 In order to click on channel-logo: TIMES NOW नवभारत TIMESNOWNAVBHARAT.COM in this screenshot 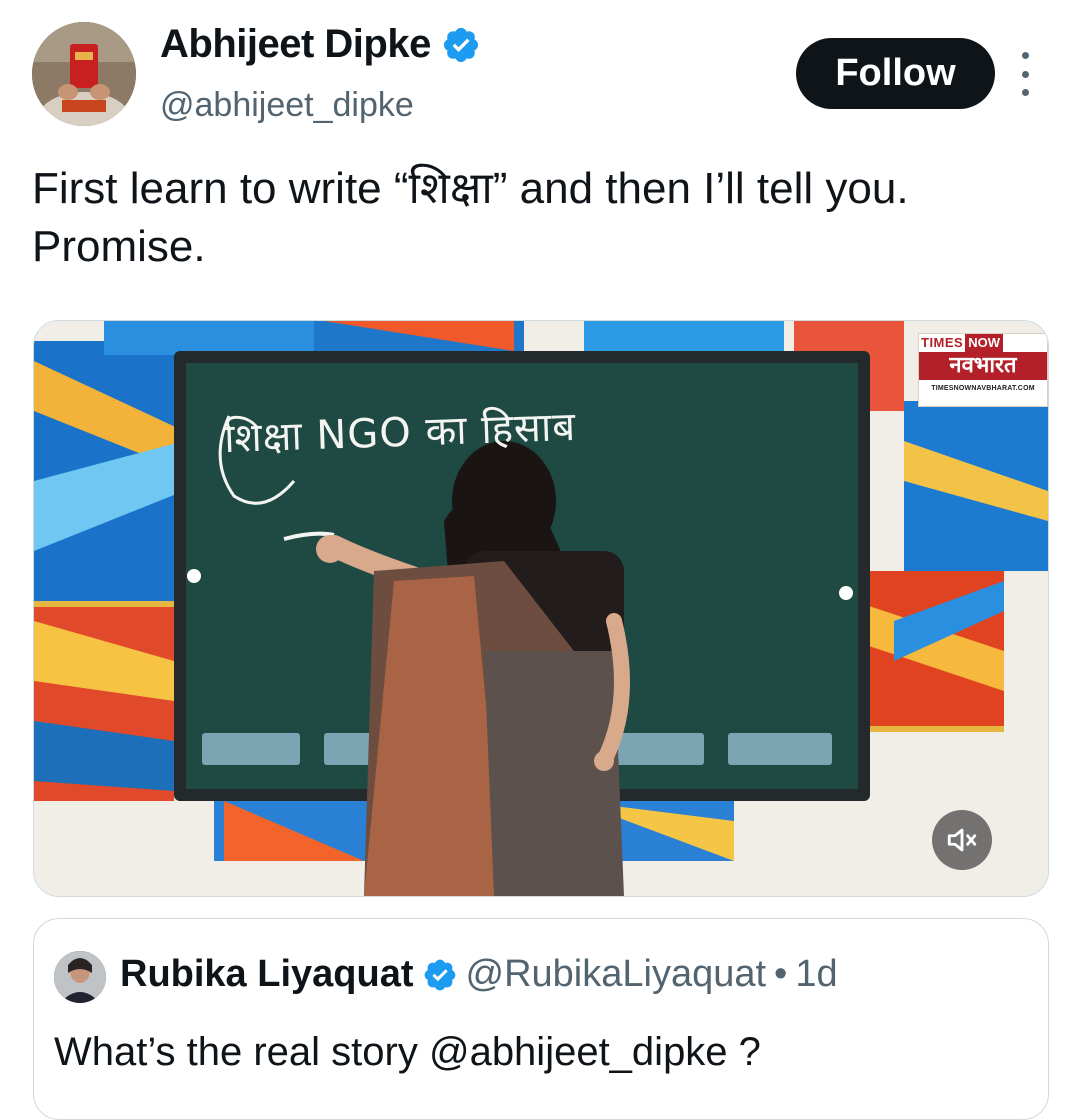, I will do `click(983, 370)`.